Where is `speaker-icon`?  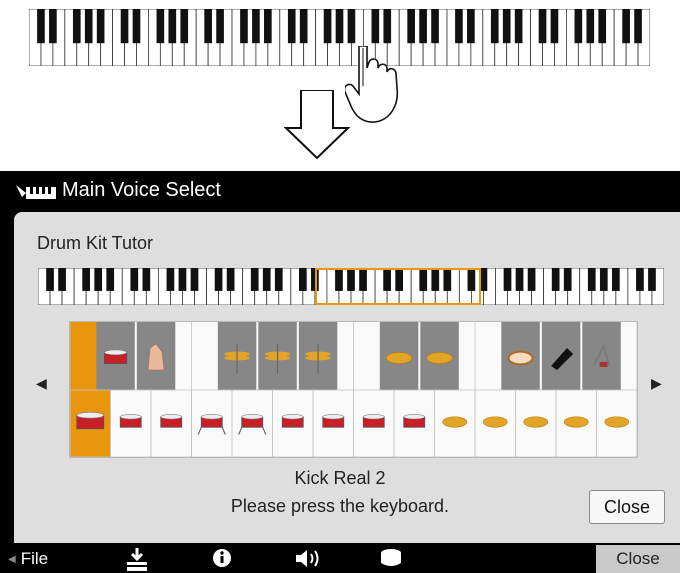
speaker-icon is located at coordinates (309, 559).